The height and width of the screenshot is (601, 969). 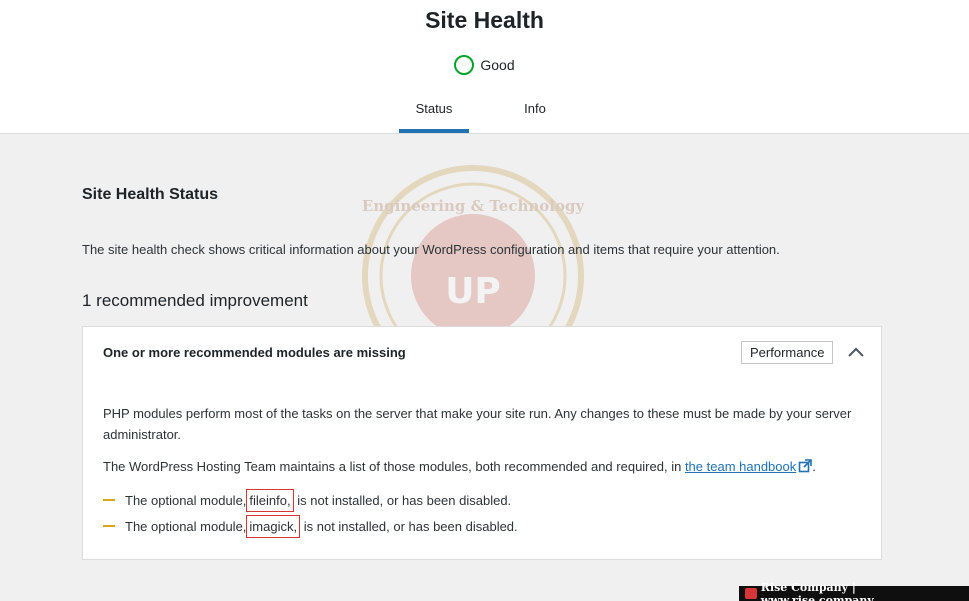 I want to click on page-title: Site Health, so click(x=484, y=20).